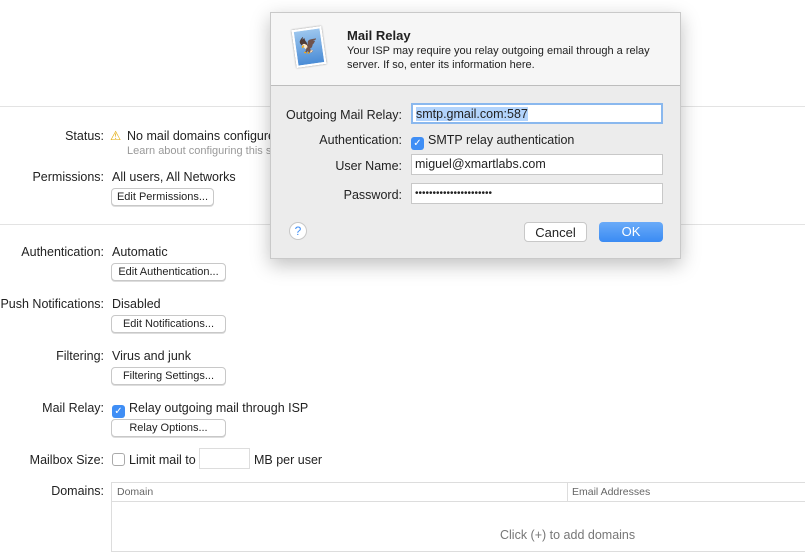  Describe the element at coordinates (368, 166) in the screenshot. I see `user-name-label: User Name:` at that location.